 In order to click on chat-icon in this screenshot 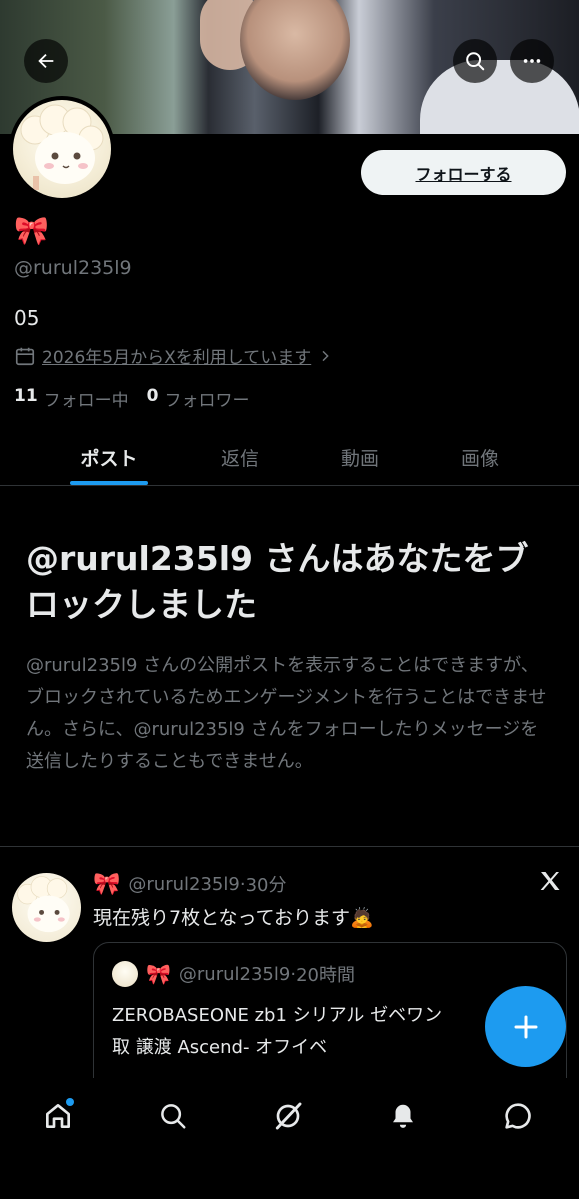, I will do `click(518, 1116)`.